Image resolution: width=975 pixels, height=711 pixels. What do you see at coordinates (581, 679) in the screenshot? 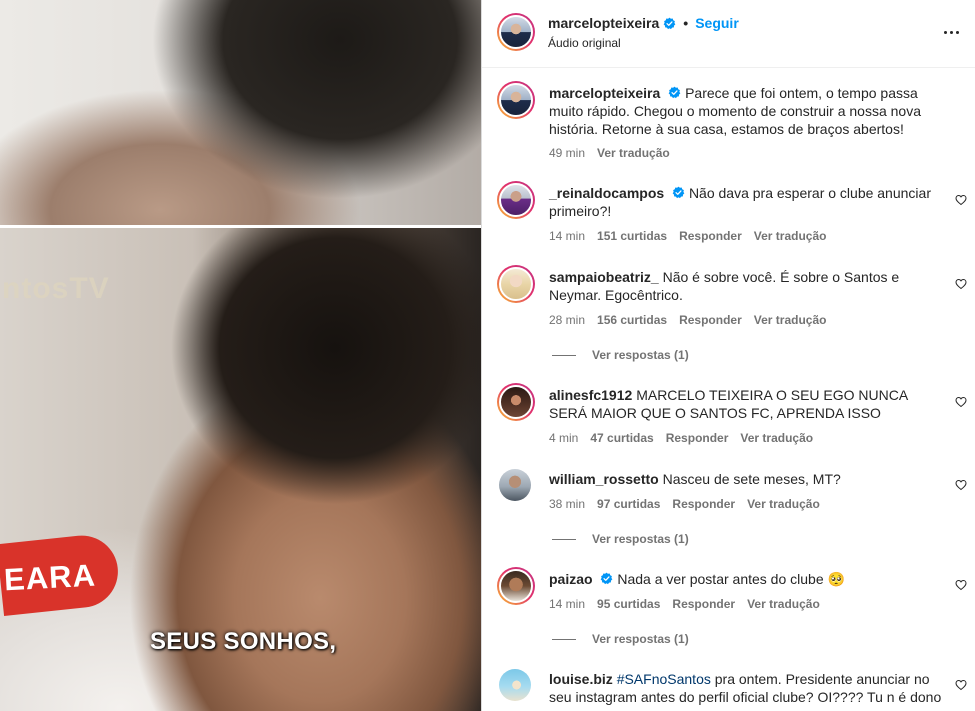
I see `comment-username: louise.biz` at bounding box center [581, 679].